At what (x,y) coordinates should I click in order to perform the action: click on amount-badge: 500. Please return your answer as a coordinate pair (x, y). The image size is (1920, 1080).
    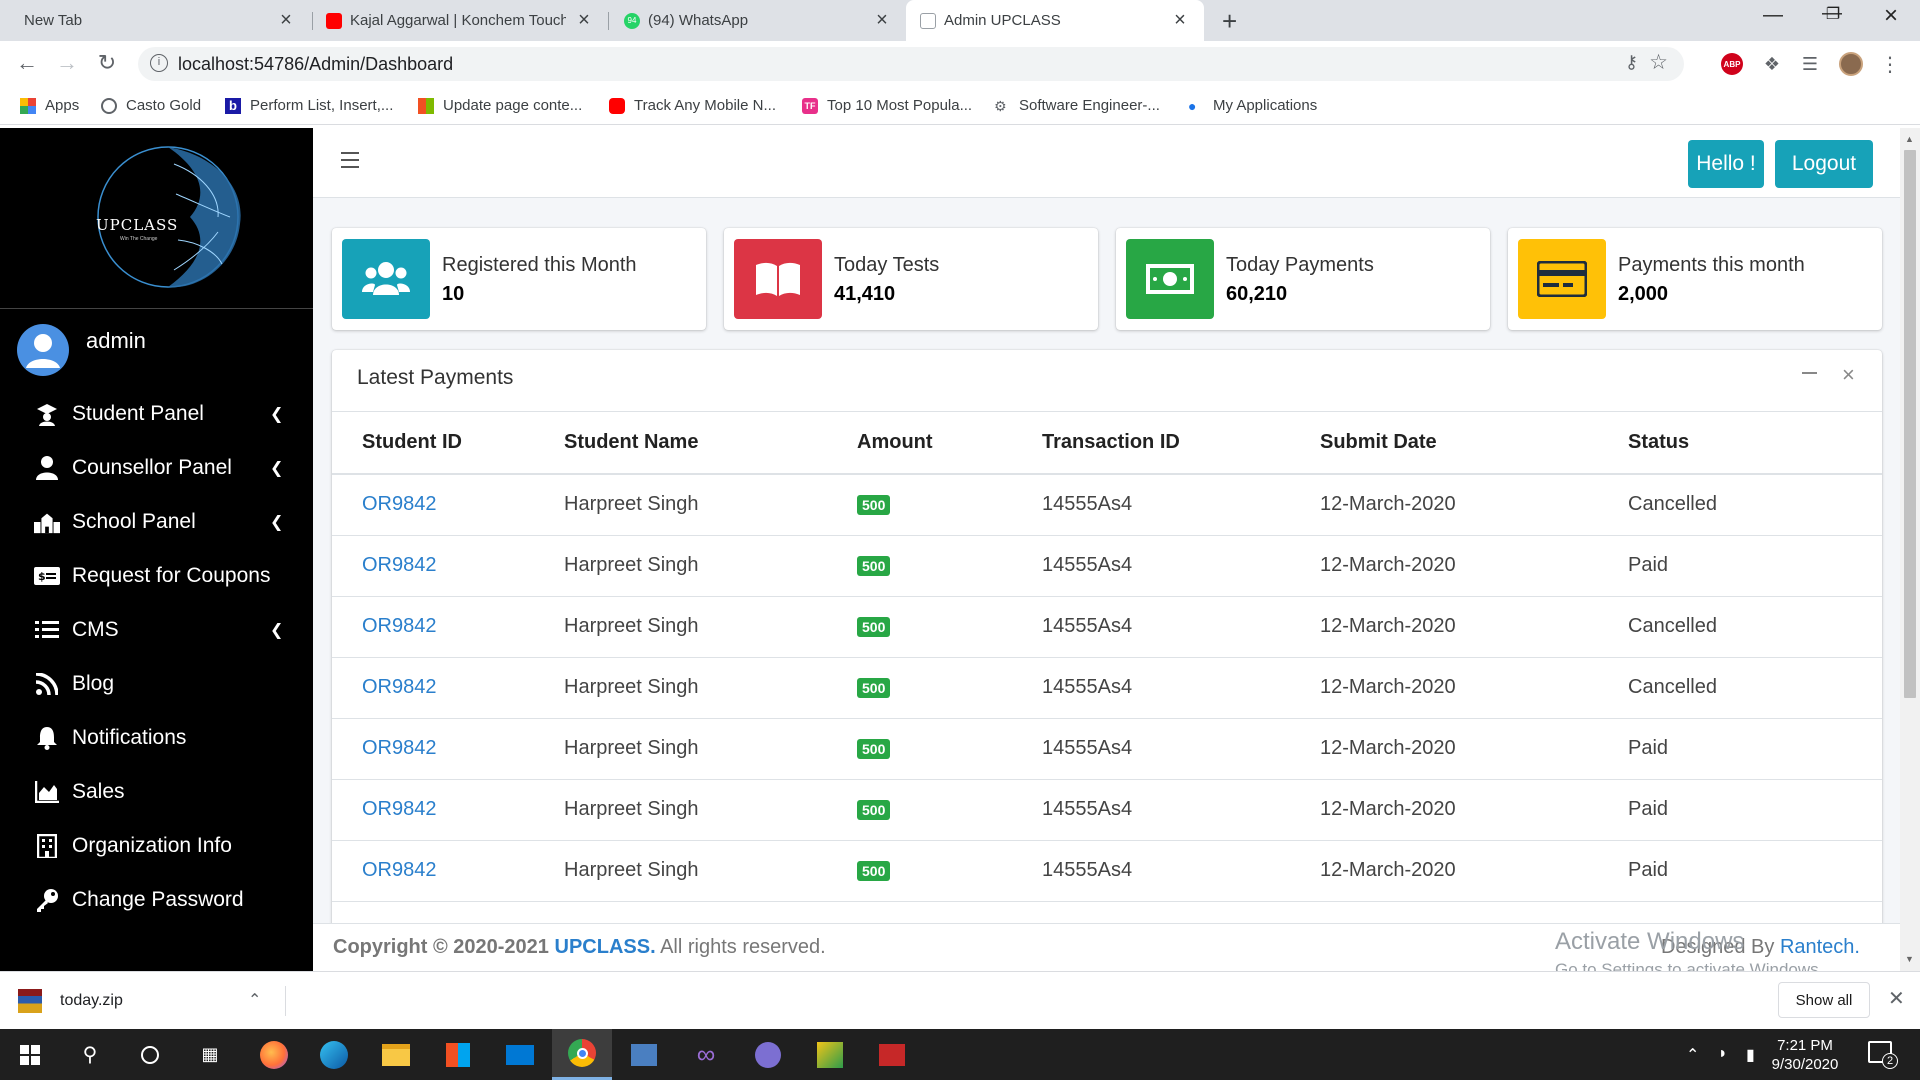
    Looking at the image, I should click on (874, 566).